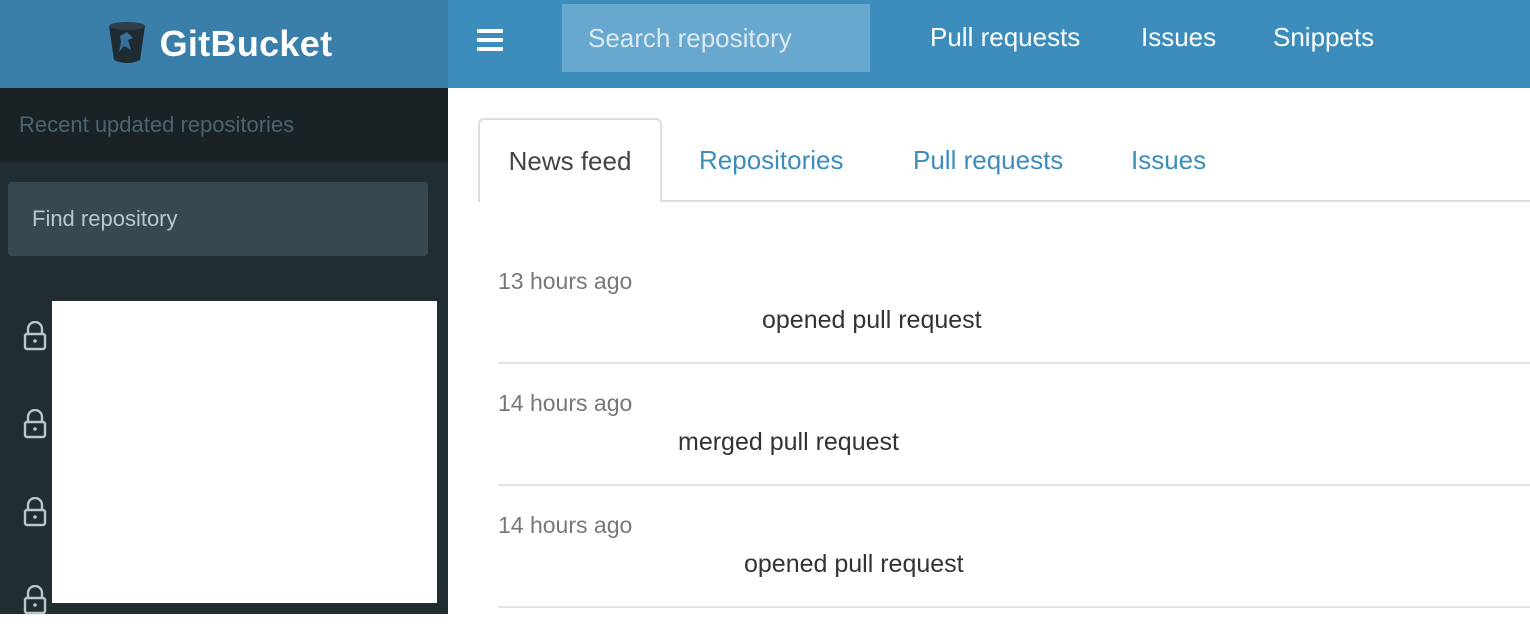 This screenshot has height=627, width=1530. Describe the element at coordinates (1014, 303) in the screenshot. I see `feed-item: 13 hours ago opened pull request` at that location.